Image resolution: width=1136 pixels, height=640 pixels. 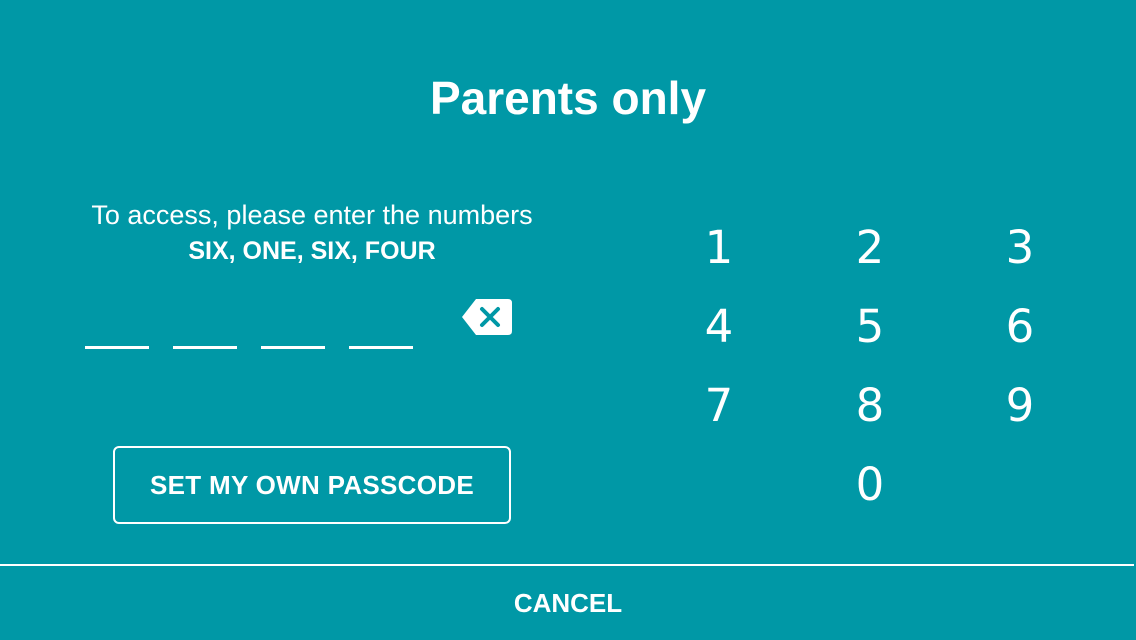 What do you see at coordinates (870, 405) in the screenshot?
I see `keypad-key-8: 8` at bounding box center [870, 405].